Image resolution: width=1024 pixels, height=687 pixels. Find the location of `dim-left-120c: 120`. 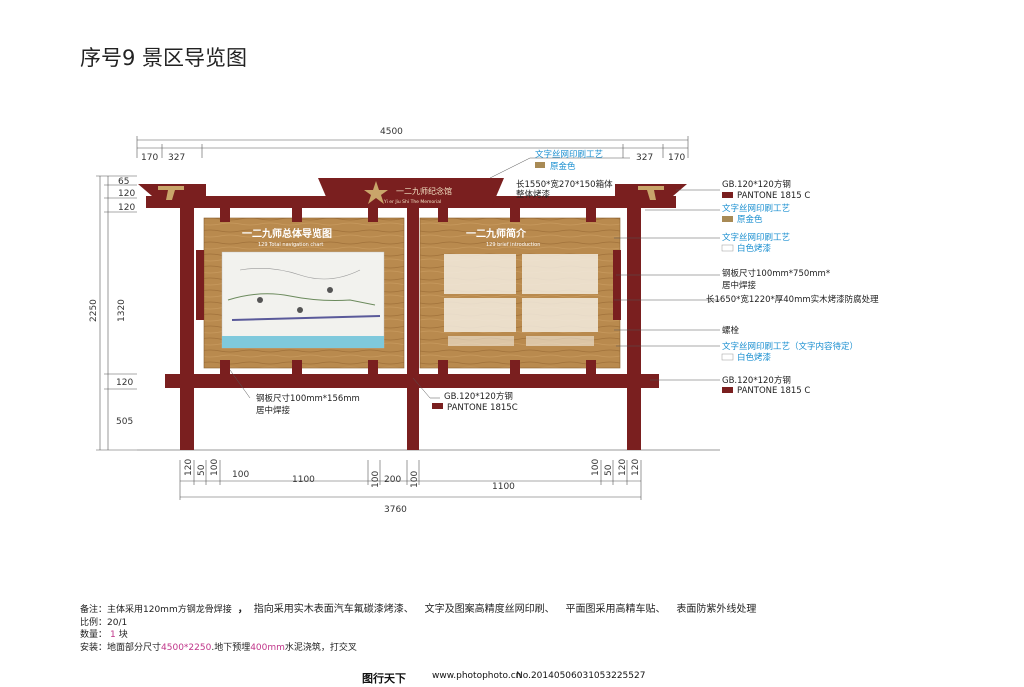

dim-left-120c: 120 is located at coordinates (124, 383).